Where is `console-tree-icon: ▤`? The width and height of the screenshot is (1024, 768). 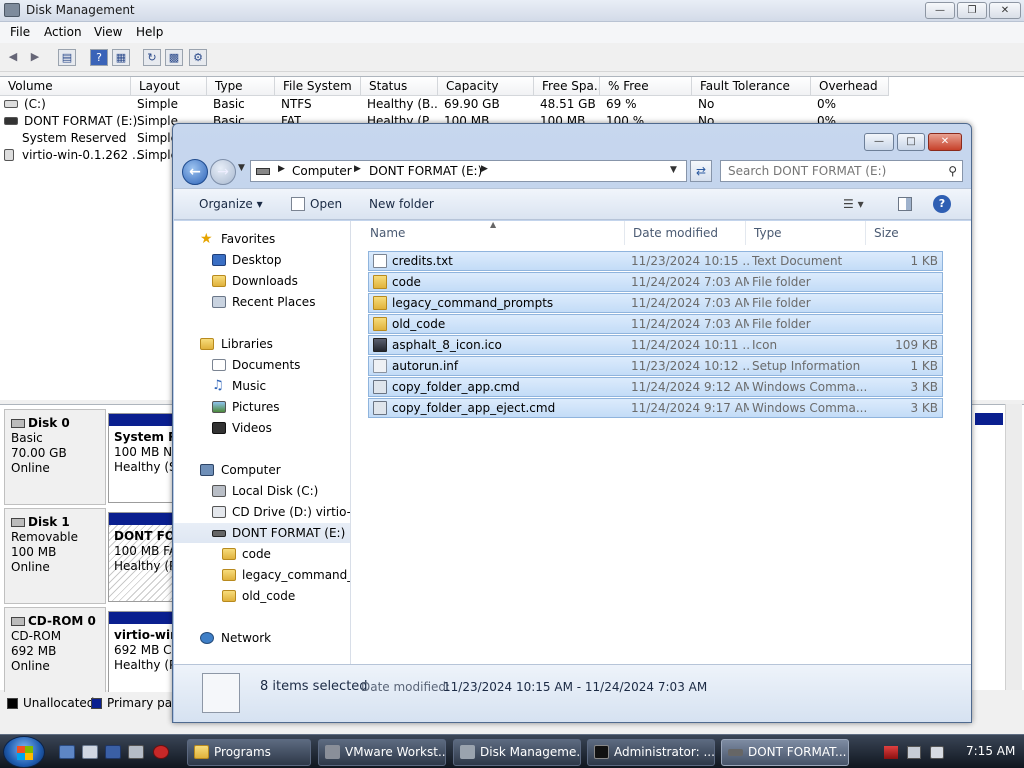
console-tree-icon: ▤ is located at coordinates (67, 57).